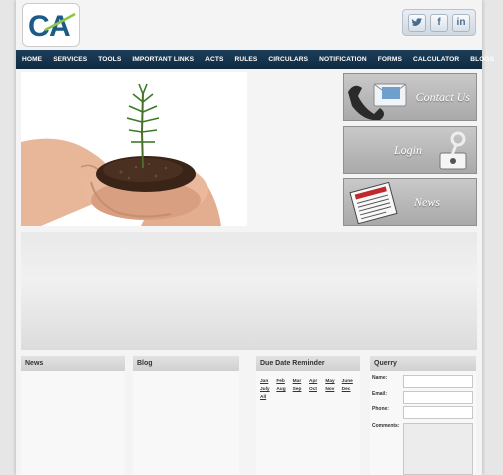  What do you see at coordinates (73, 415) in the screenshot?
I see `news-column: News` at bounding box center [73, 415].